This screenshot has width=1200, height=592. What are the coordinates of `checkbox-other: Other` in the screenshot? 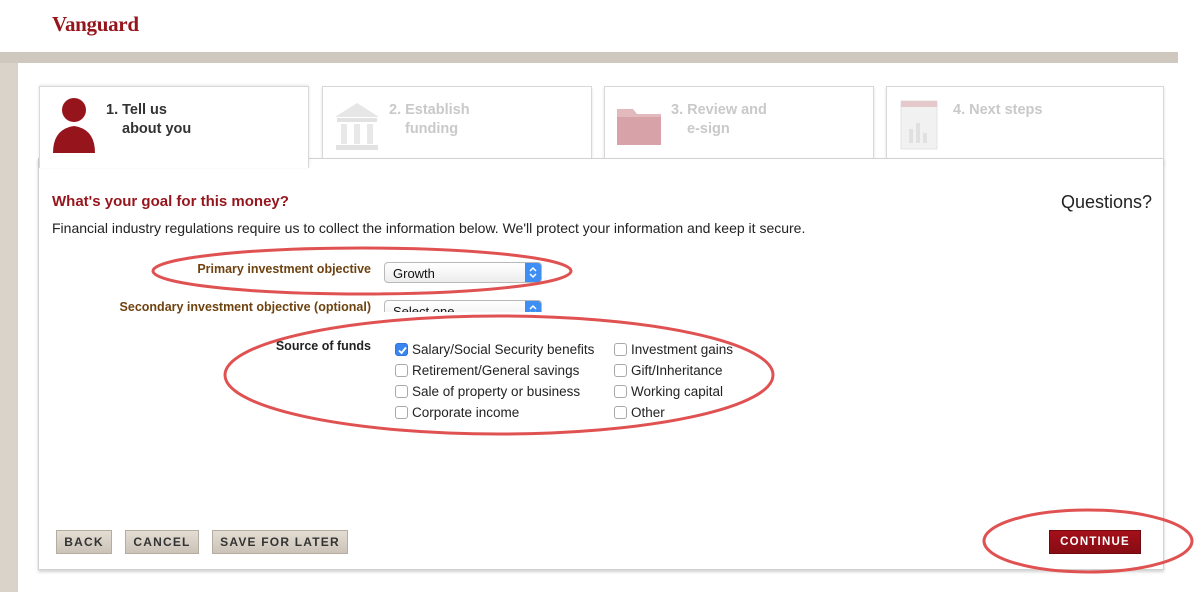 It's located at (639, 412).